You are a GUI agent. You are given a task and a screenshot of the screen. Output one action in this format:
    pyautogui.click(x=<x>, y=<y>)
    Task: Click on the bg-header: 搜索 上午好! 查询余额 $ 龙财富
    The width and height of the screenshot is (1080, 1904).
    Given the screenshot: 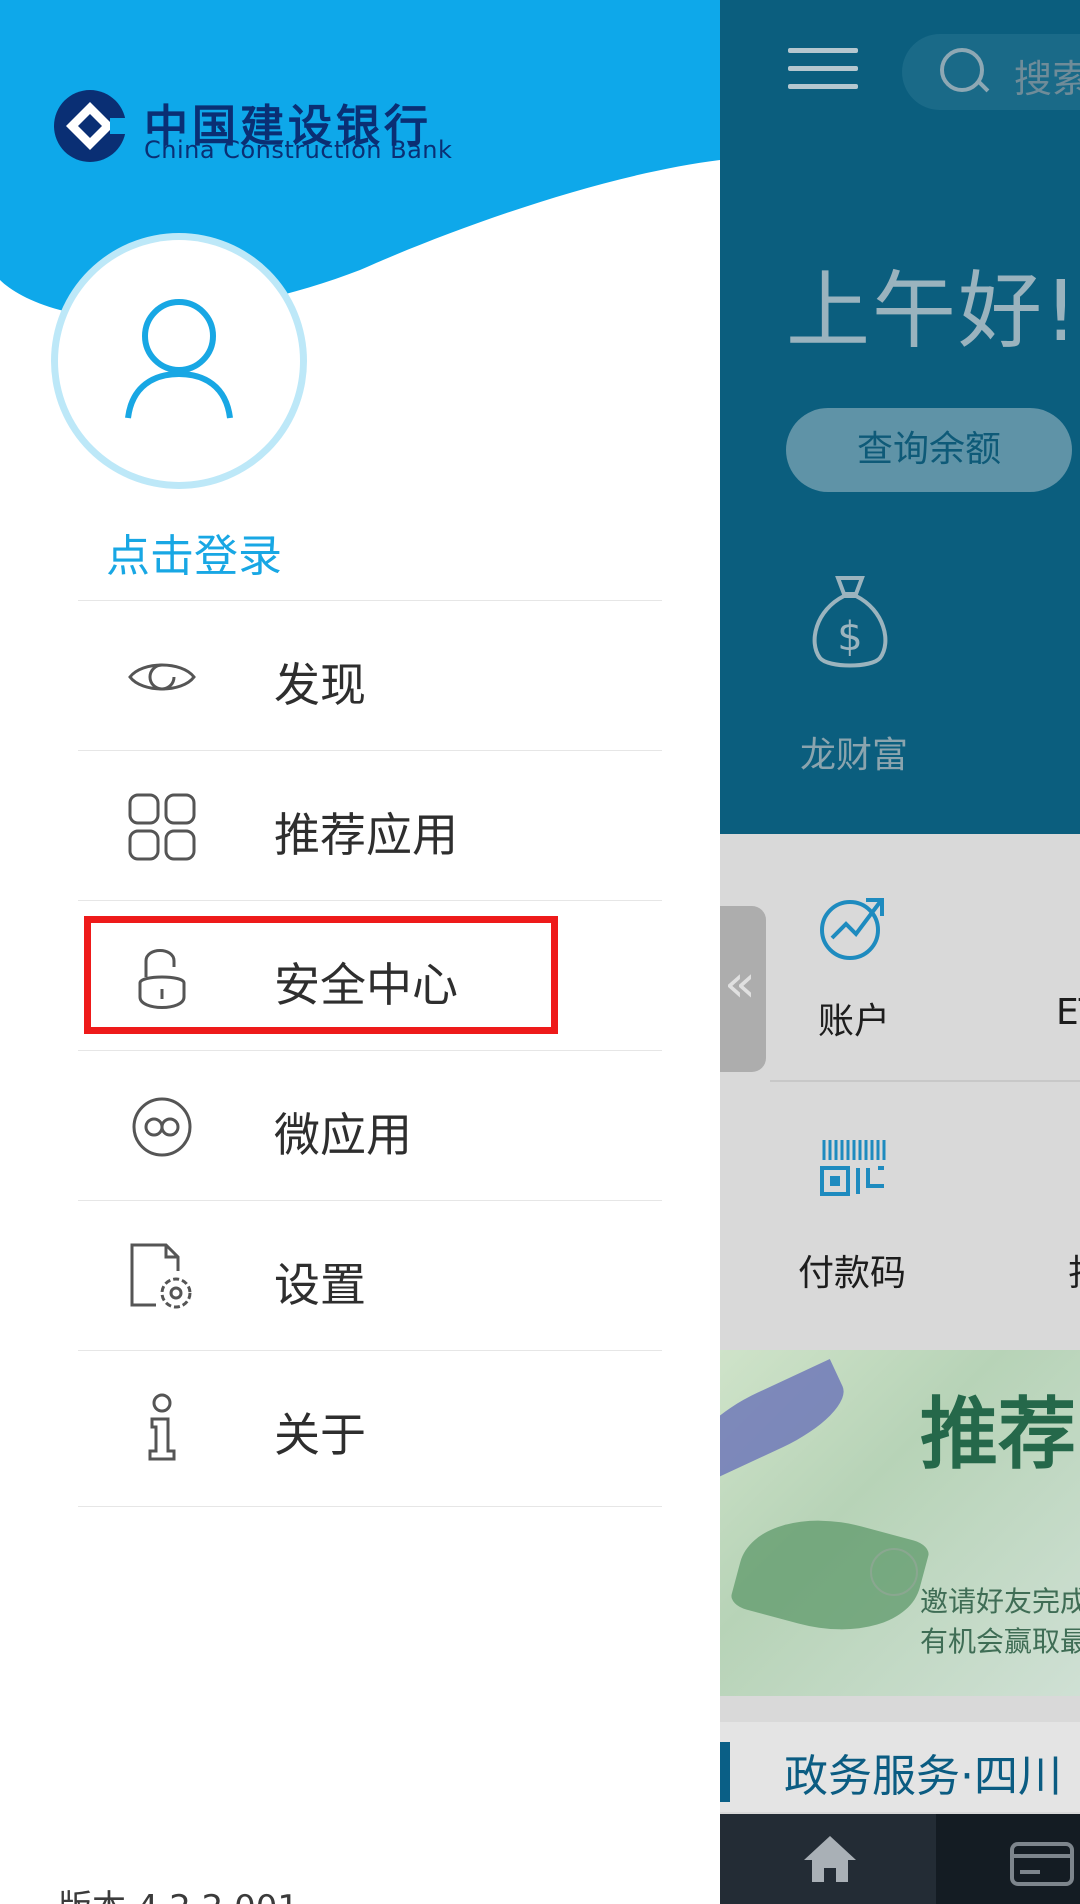 What is the action you would take?
    pyautogui.click(x=900, y=417)
    